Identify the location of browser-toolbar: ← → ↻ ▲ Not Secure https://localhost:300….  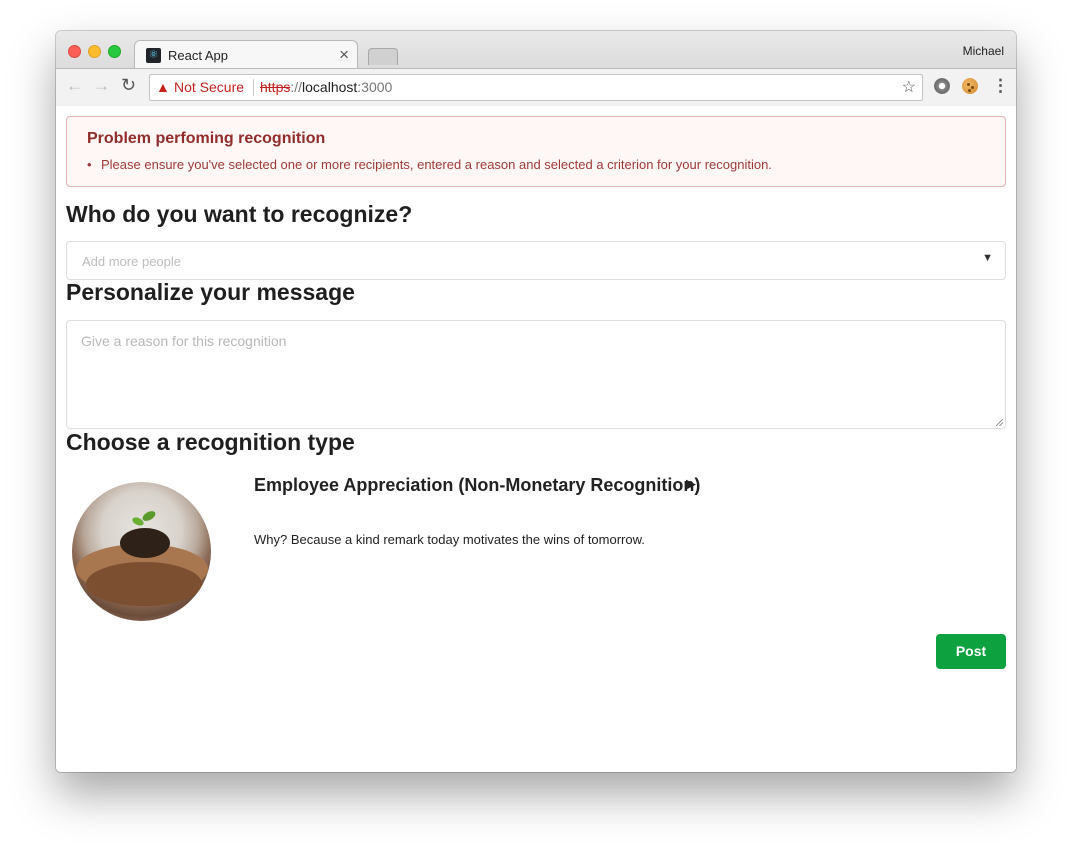
(536, 87).